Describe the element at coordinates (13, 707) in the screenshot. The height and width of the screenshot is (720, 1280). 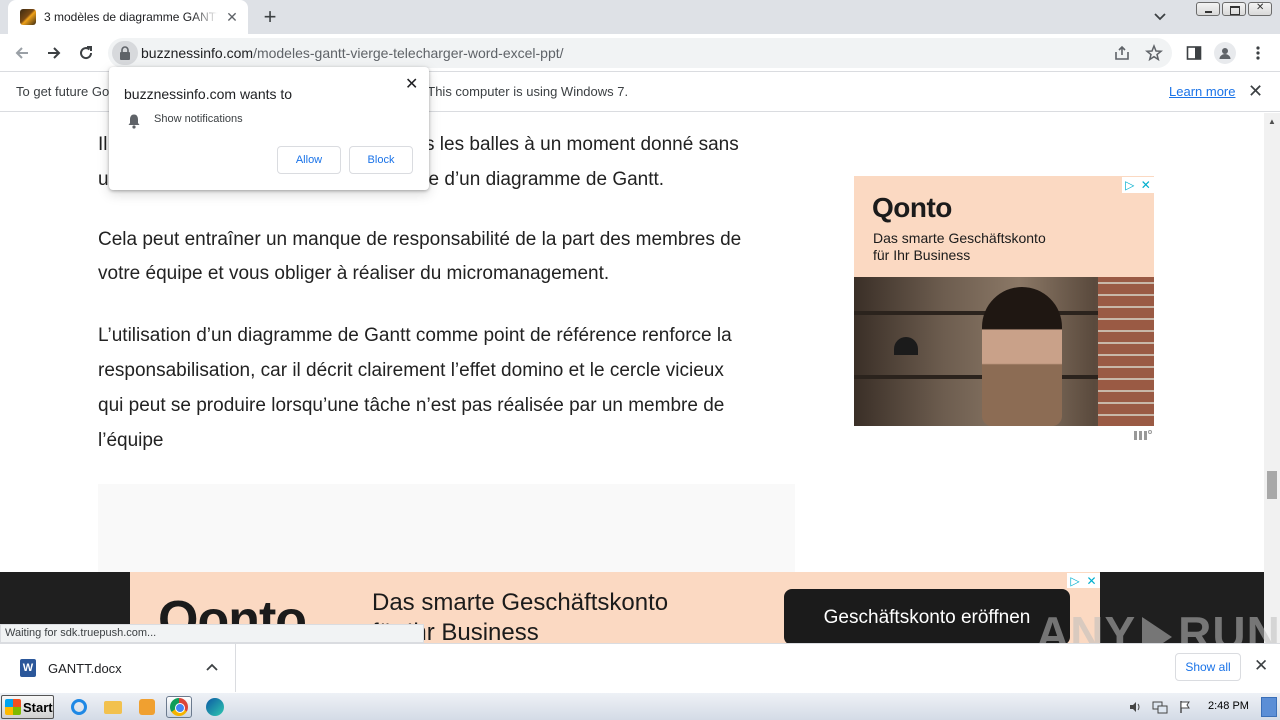
I see `windows-logo-icon` at that location.